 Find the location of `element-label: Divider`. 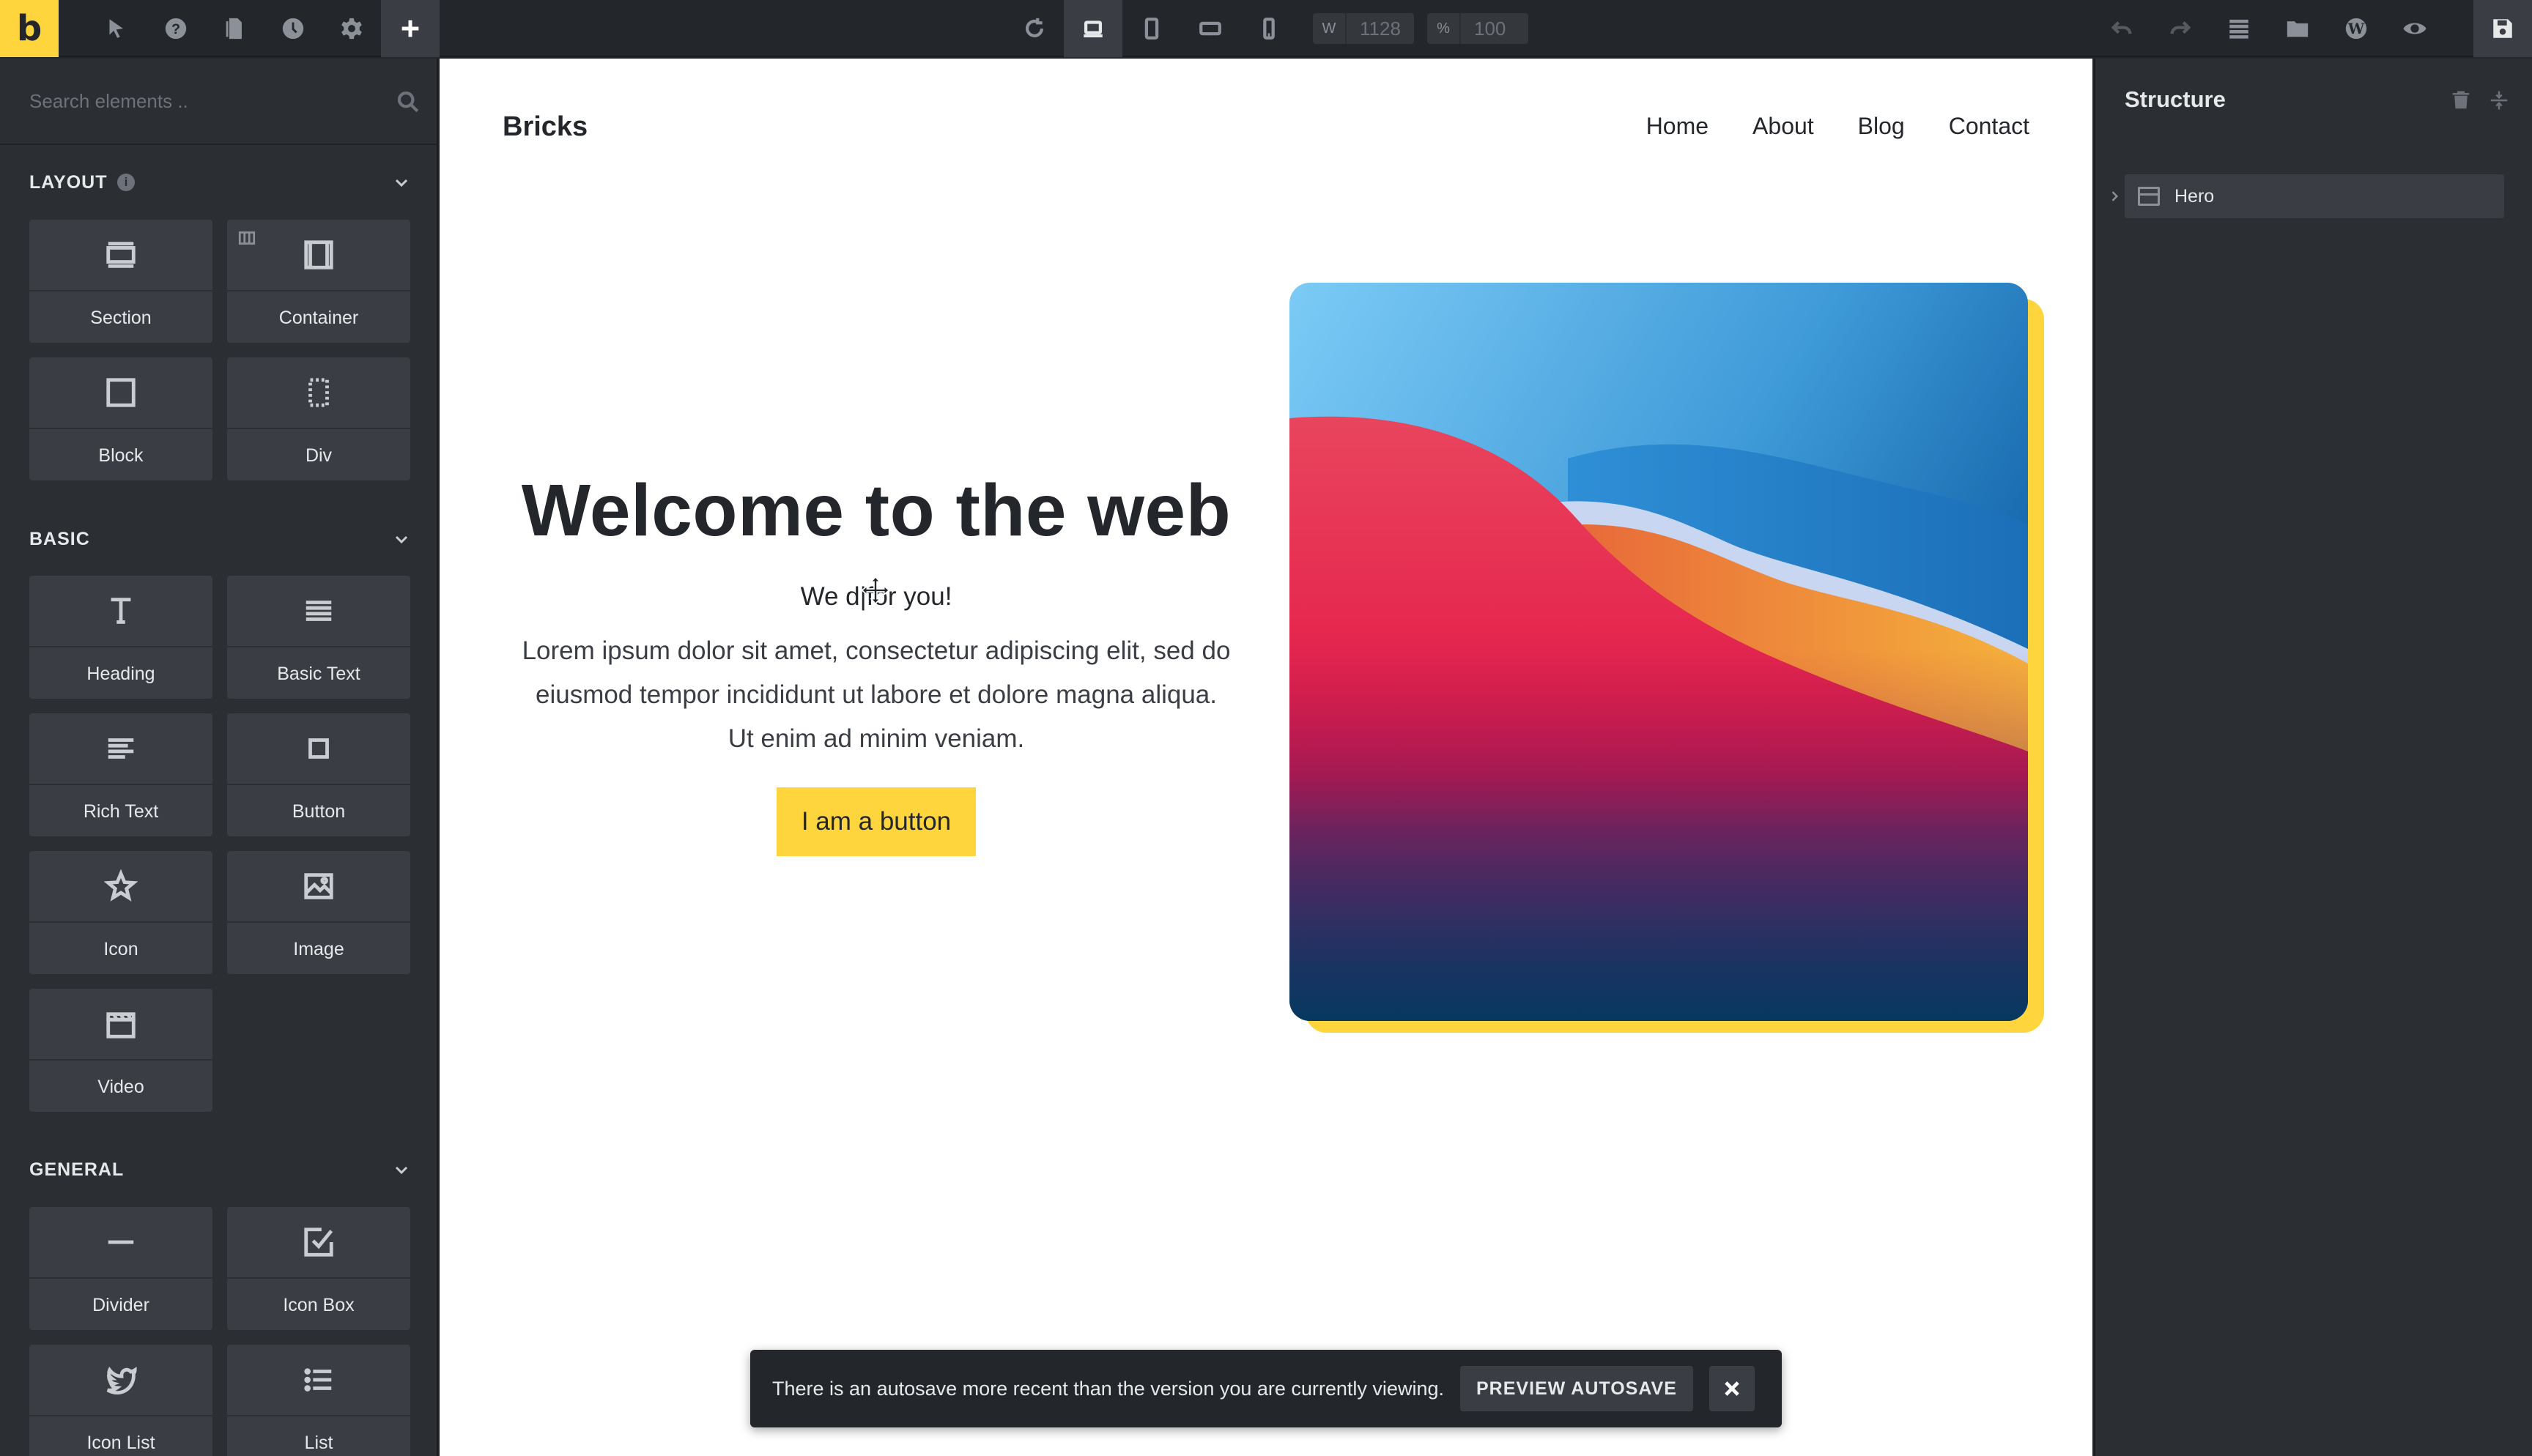

element-label: Divider is located at coordinates (120, 1304).